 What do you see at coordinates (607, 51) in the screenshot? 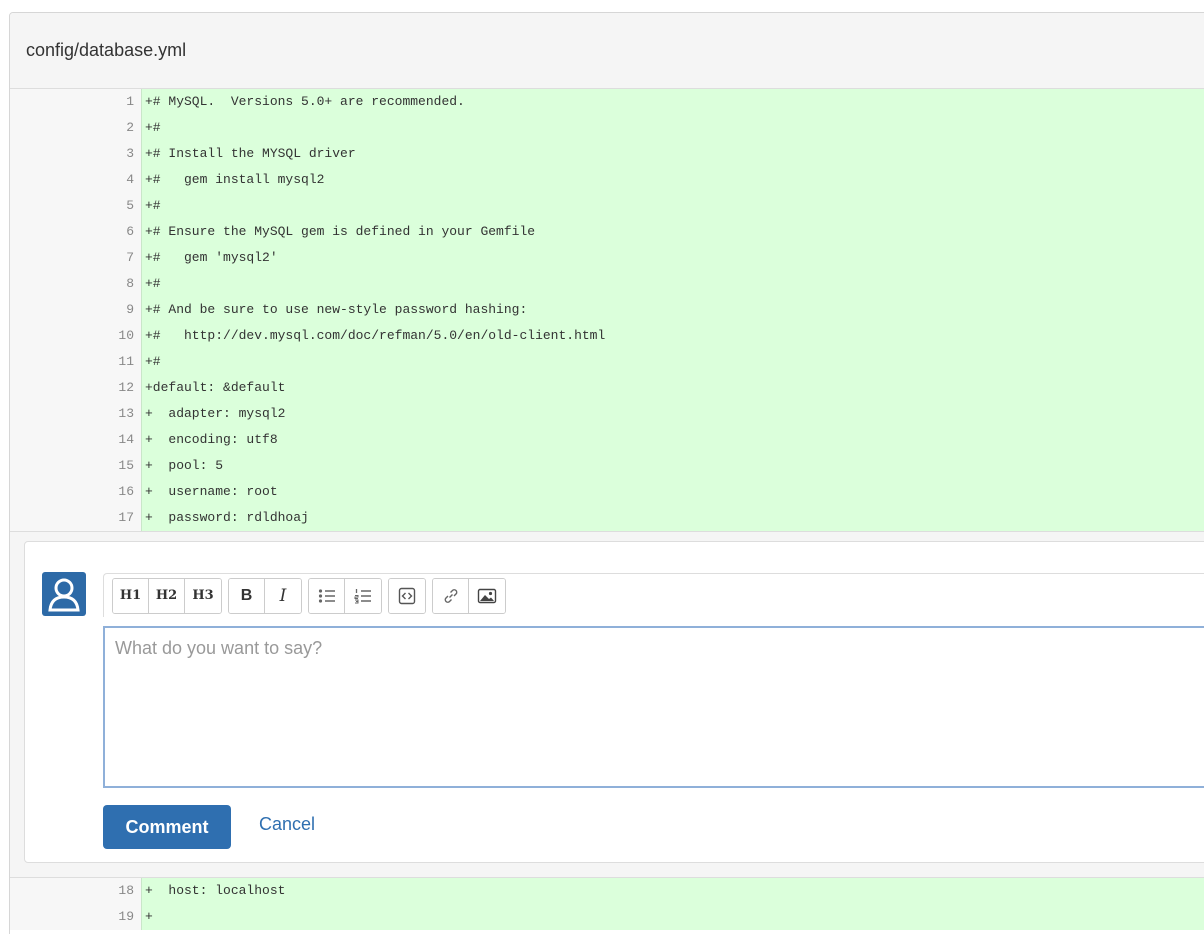
I see `file-header: config/database.yml` at bounding box center [607, 51].